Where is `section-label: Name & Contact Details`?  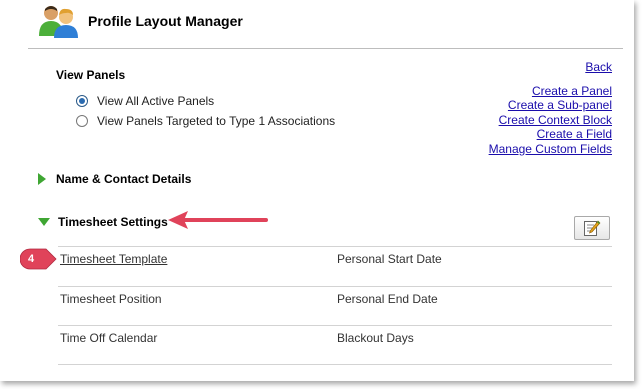 section-label: Name & Contact Details is located at coordinates (124, 179).